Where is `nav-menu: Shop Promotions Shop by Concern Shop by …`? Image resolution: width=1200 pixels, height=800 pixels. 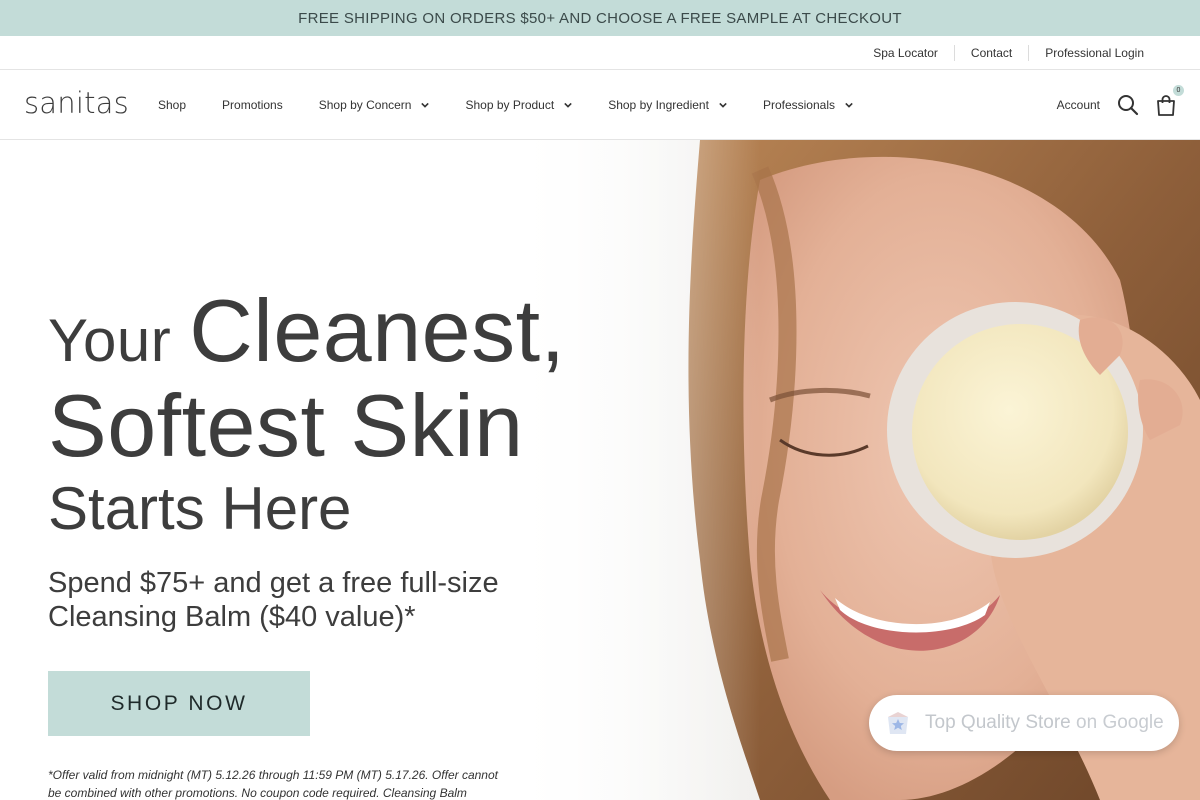
nav-menu: Shop Promotions Shop by Concern Shop by … is located at coordinates (523, 105).